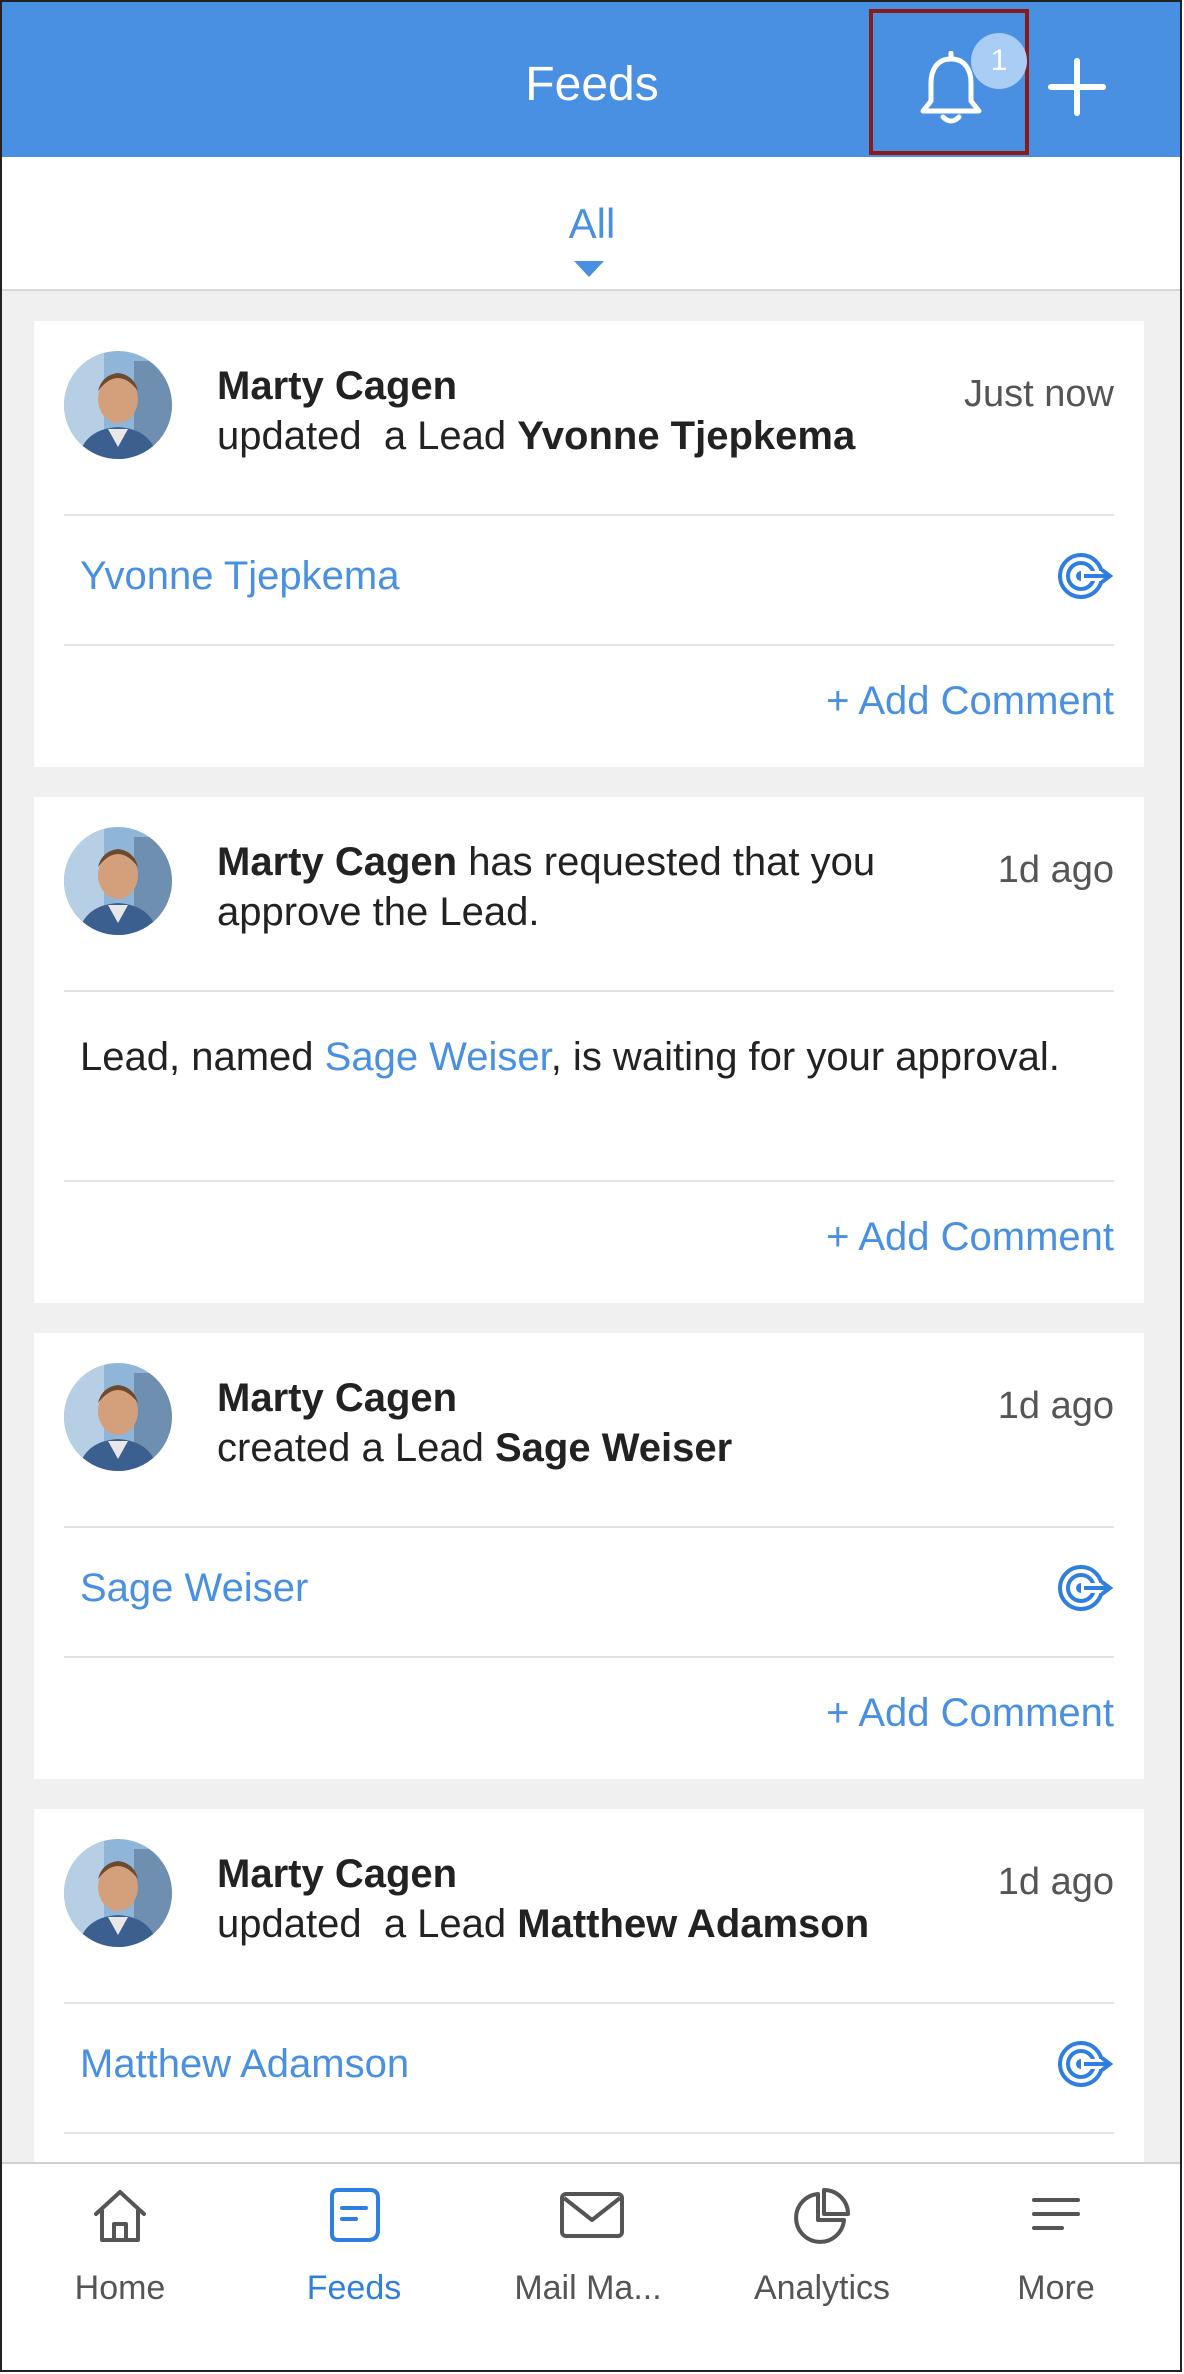 The height and width of the screenshot is (2374, 1184). Describe the element at coordinates (120, 2216) in the screenshot. I see `home-icon` at that location.